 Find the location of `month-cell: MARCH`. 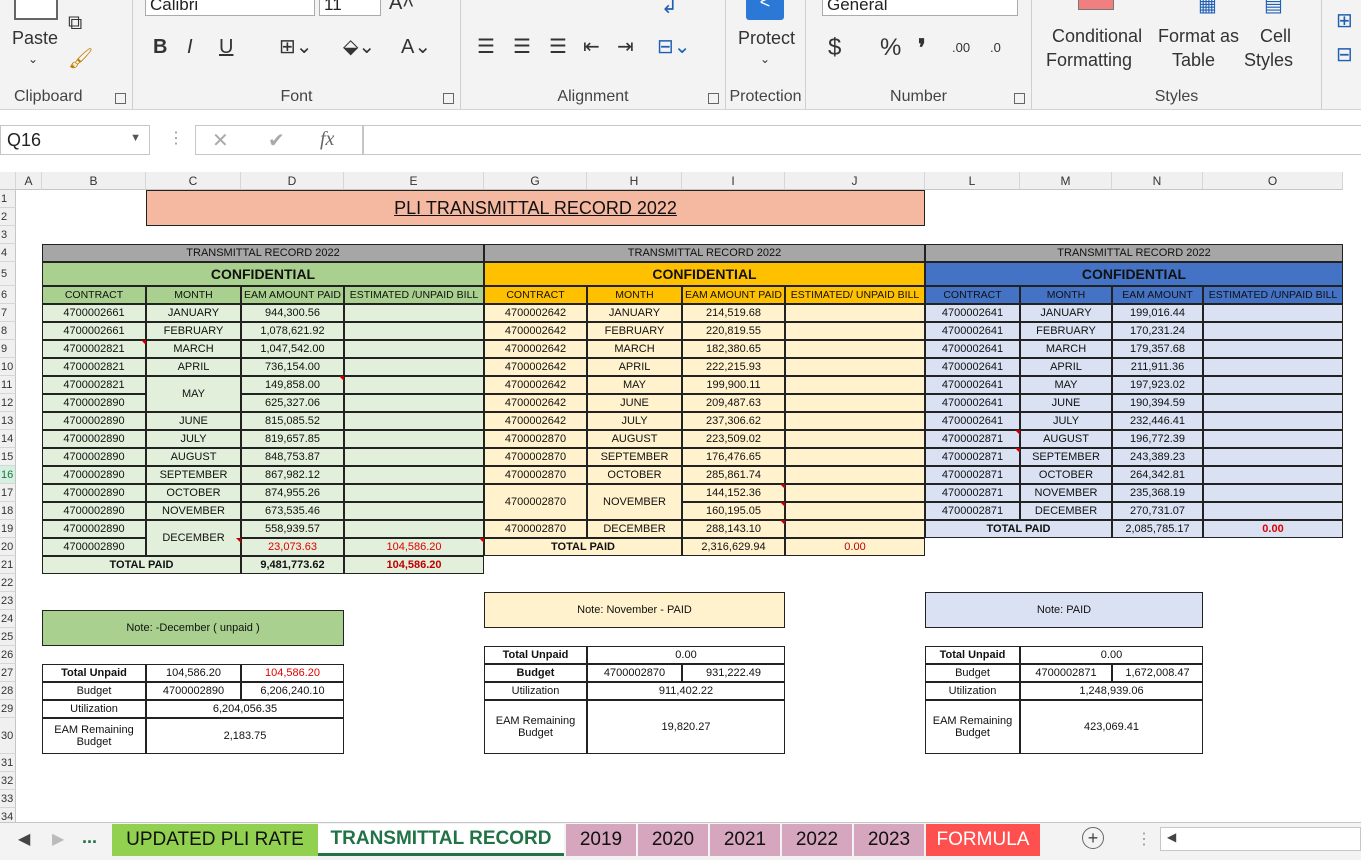

month-cell: MARCH is located at coordinates (1066, 349).